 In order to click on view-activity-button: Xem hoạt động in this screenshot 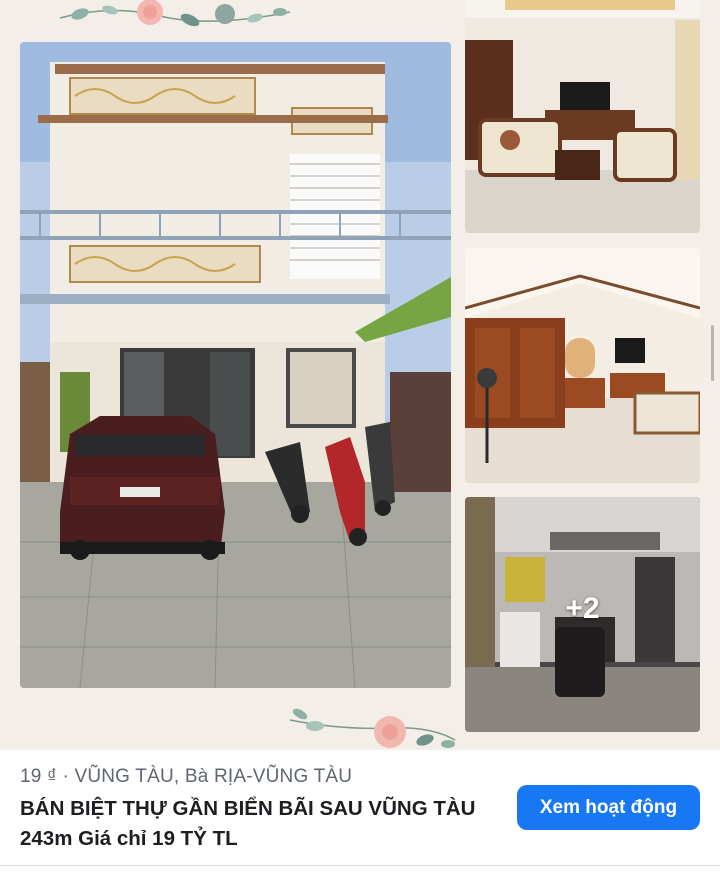, I will do `click(608, 807)`.